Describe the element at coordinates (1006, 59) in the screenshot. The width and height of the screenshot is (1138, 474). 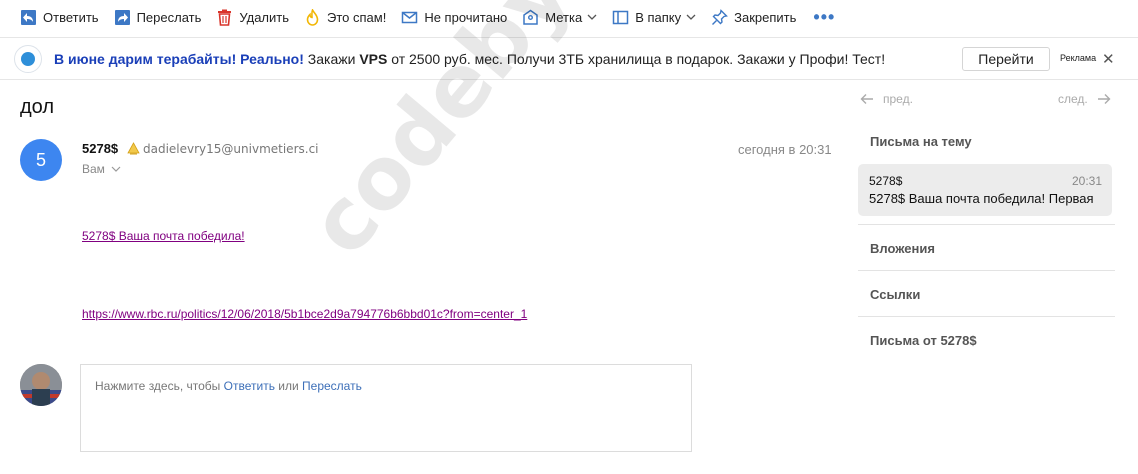
I see `ad-go-button: Перейти` at that location.